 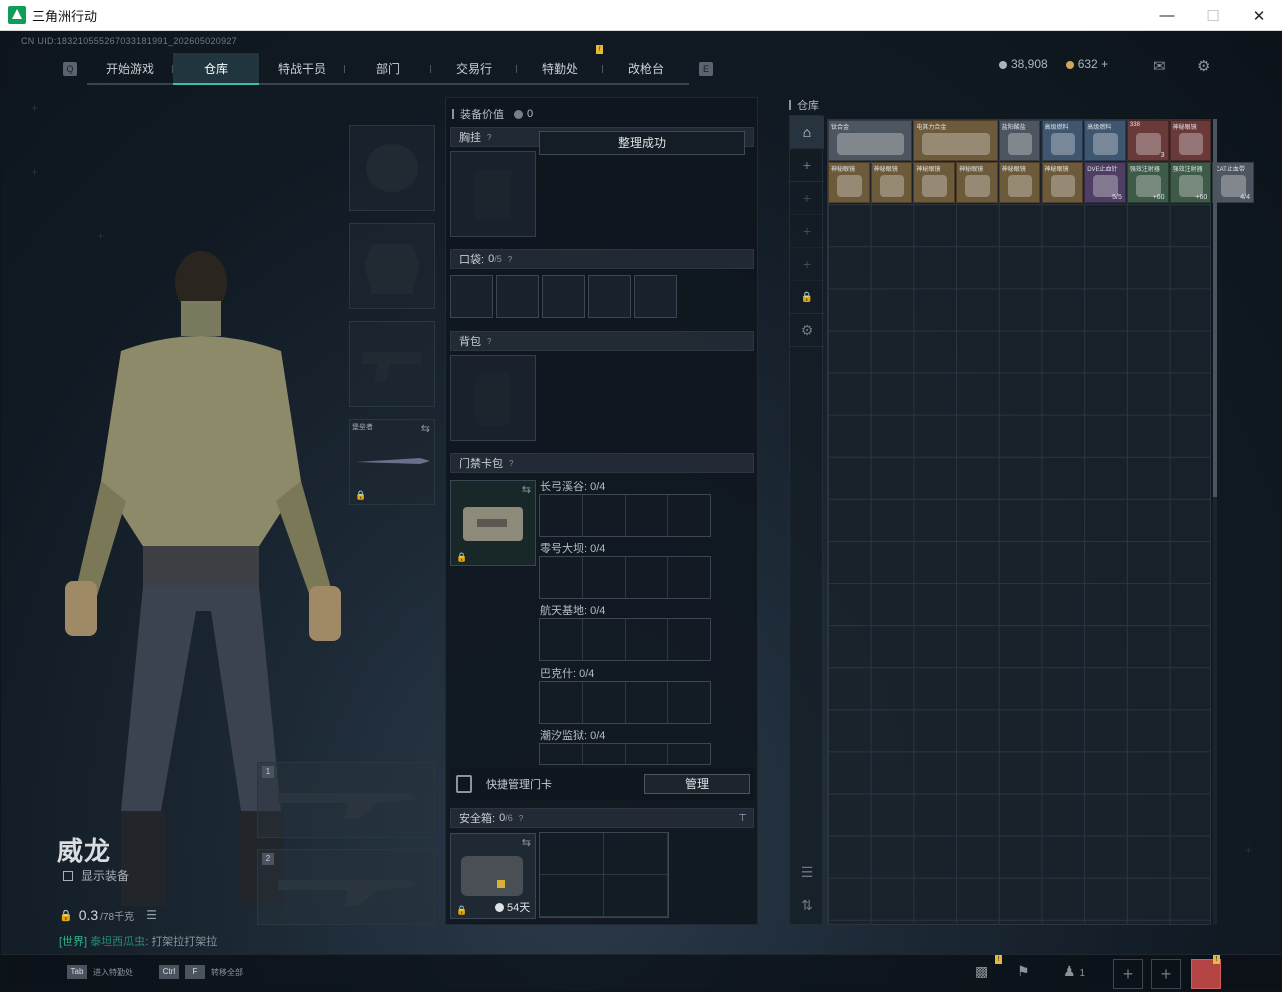 What do you see at coordinates (1023, 971) in the screenshot?
I see `flag-icon: ⚑` at bounding box center [1023, 971].